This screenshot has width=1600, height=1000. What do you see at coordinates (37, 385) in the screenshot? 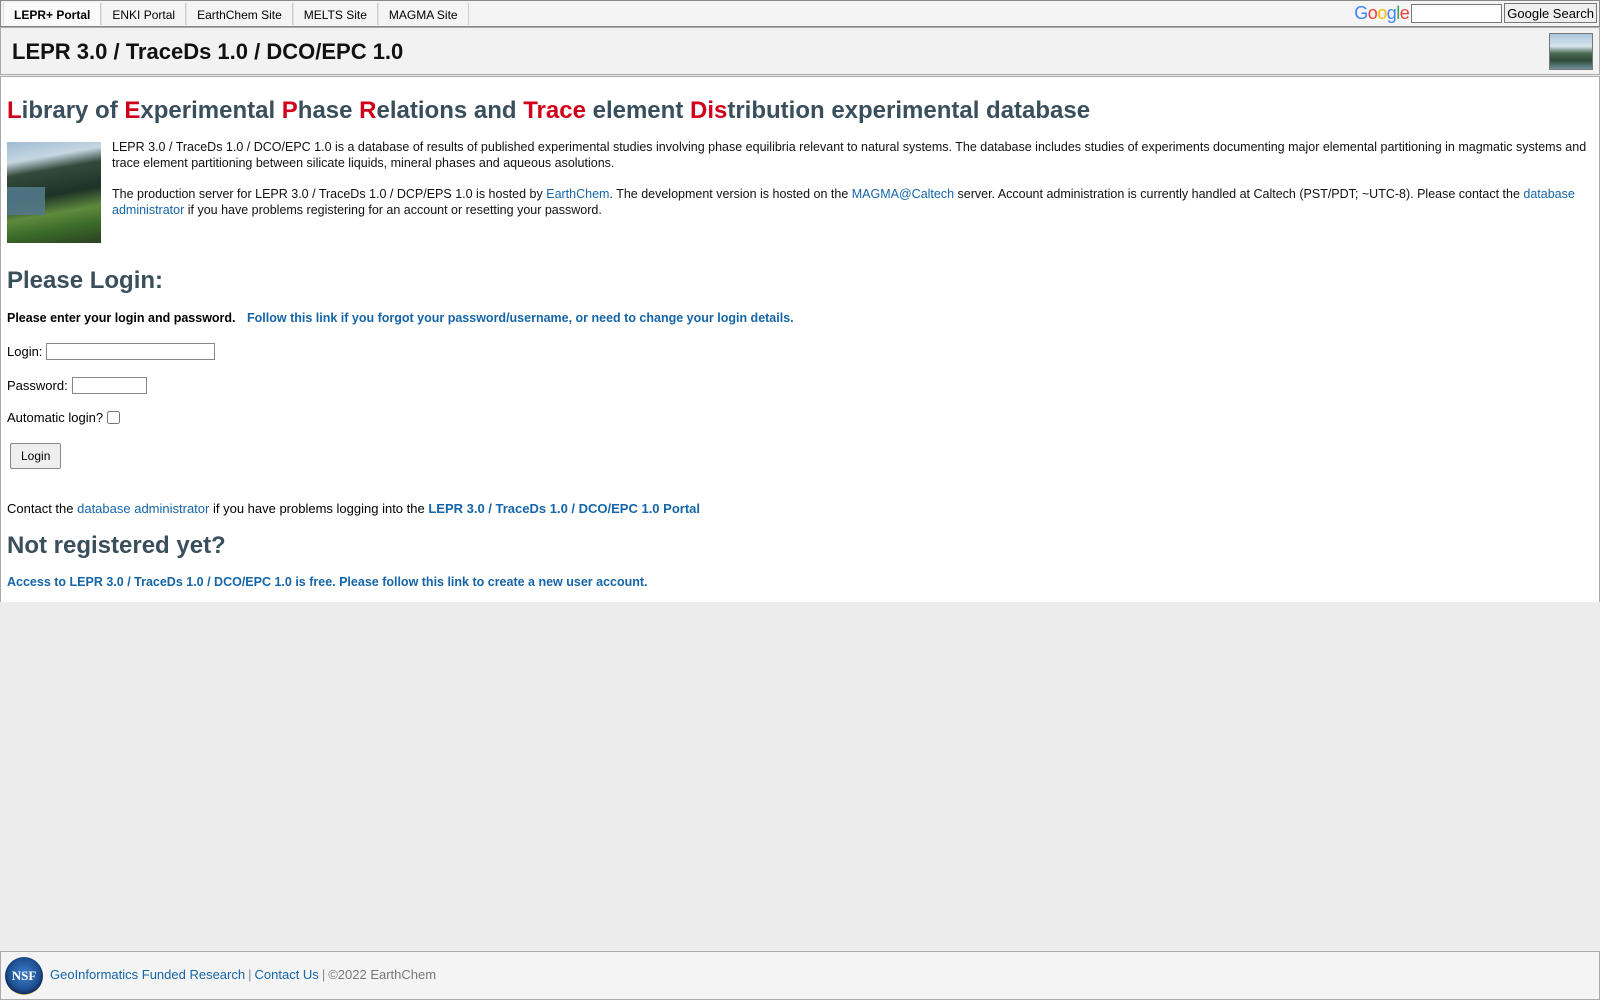
I see `password-label: Password:` at bounding box center [37, 385].